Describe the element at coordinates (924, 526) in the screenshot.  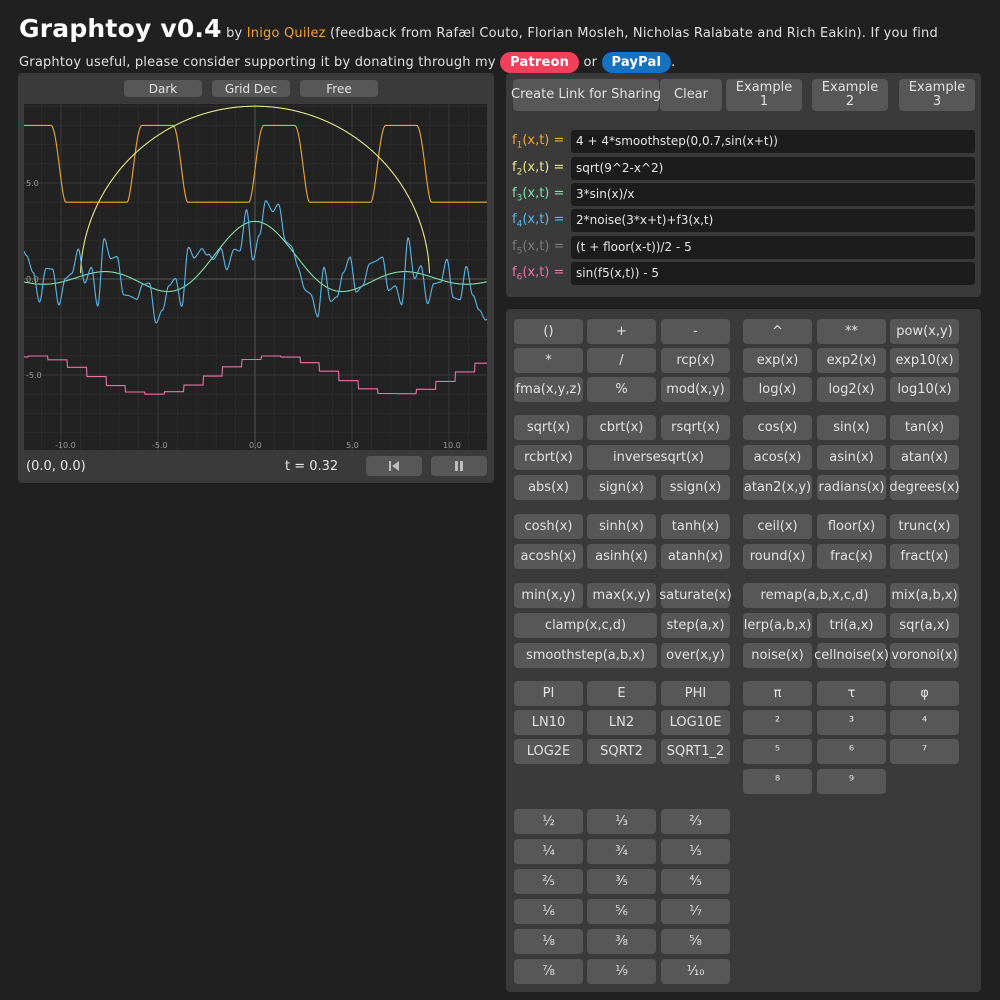
I see `key-button: trunc(x)` at that location.